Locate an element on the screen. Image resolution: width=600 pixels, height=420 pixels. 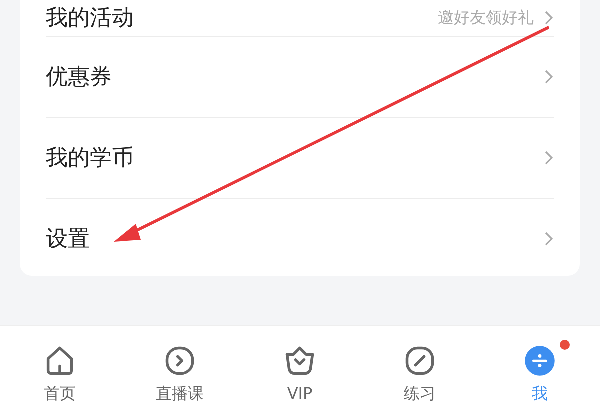
tab-button: VIP is located at coordinates (300, 373).